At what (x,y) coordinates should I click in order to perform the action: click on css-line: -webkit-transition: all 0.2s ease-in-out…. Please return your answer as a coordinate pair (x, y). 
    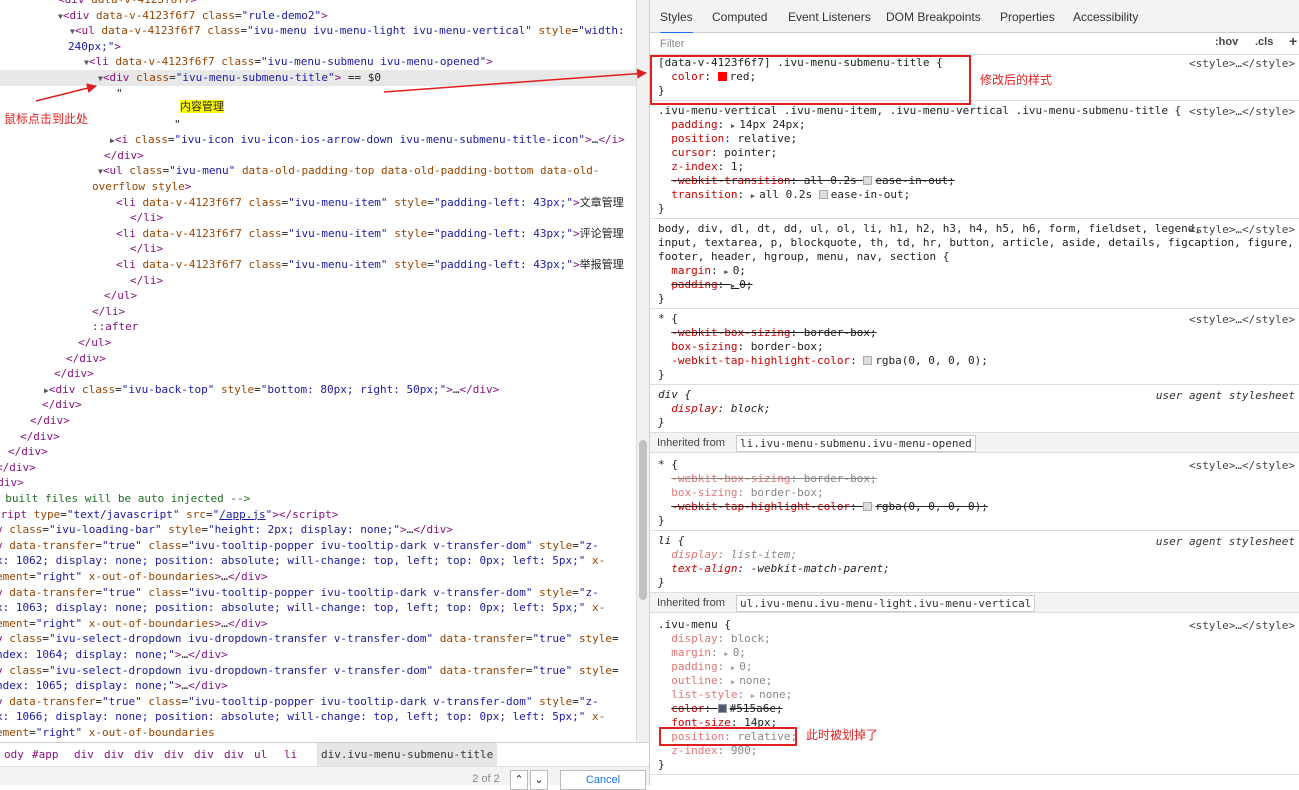
    Looking at the image, I should click on (806, 181).